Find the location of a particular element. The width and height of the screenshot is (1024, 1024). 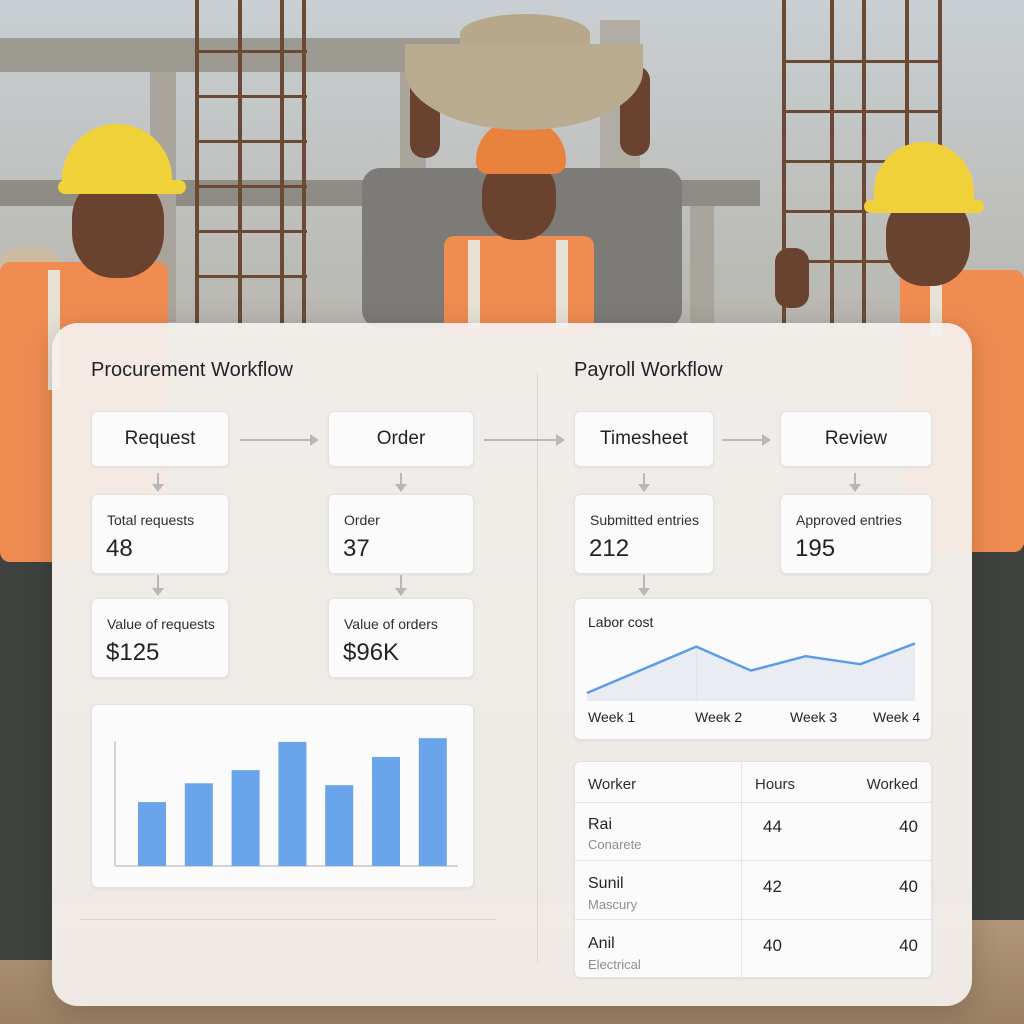

metric-submitted-entries: Submitted entries 212 is located at coordinates (644, 534).